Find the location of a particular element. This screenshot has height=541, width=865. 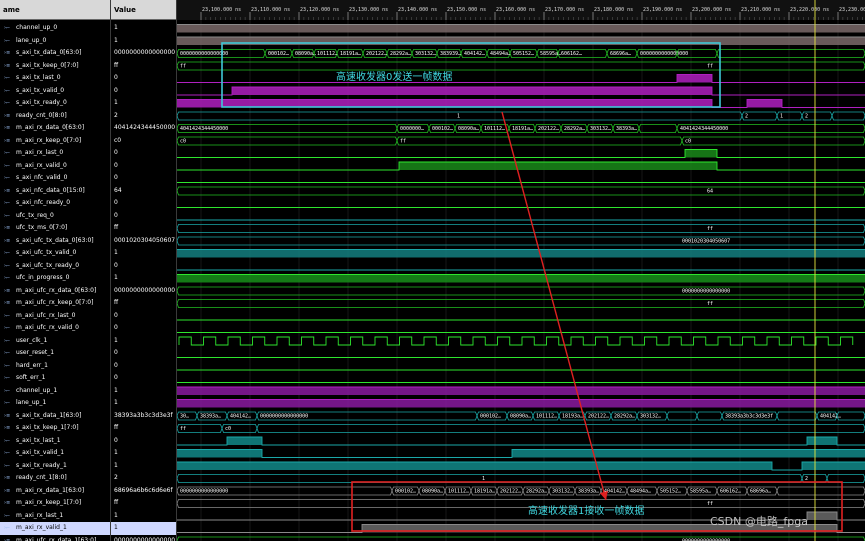

signal-row-m-axi-ufc-rx-data-1-63-0-: ›≡ m_axi_ufc_rx_data_1[63:0] is located at coordinates (55, 538).